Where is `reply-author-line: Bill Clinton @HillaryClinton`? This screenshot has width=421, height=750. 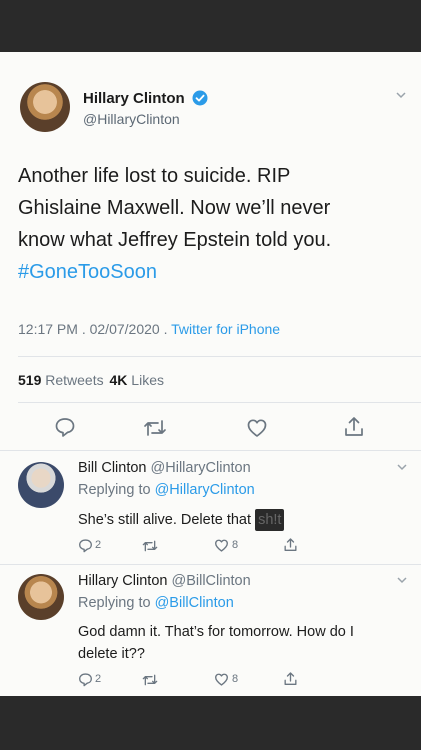
reply-author-line: Bill Clinton @HillaryClinton is located at coordinates (164, 468).